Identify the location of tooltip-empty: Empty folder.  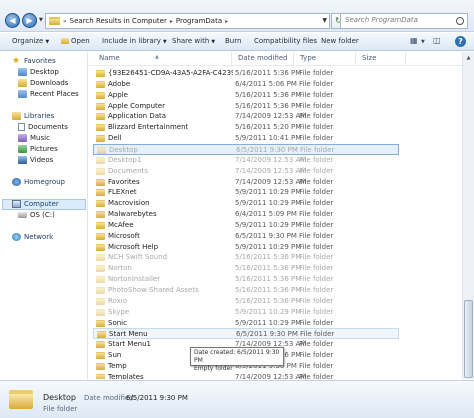
(213, 368).